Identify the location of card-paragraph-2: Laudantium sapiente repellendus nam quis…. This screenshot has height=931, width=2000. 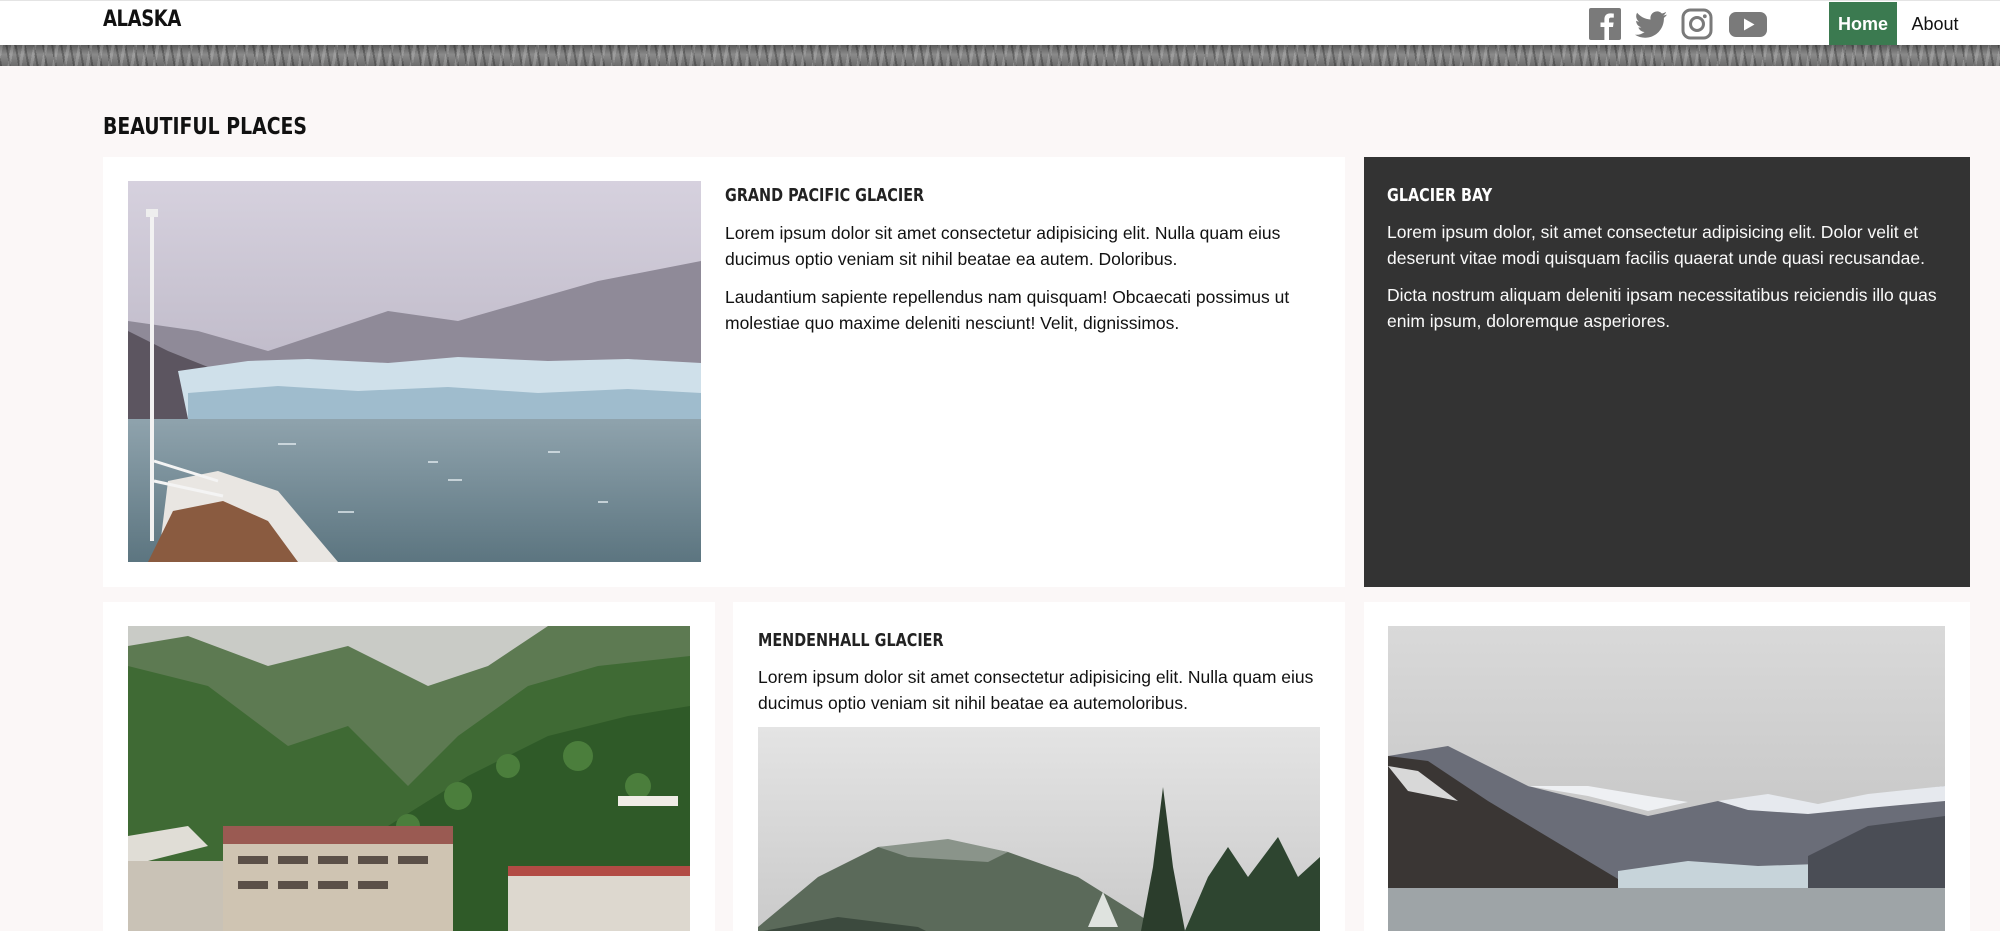
(1007, 310).